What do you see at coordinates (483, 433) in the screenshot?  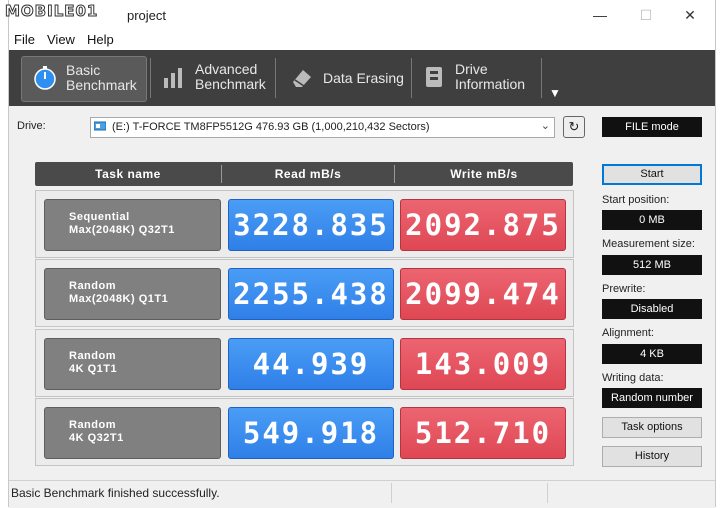 I see `write-value: 512.710` at bounding box center [483, 433].